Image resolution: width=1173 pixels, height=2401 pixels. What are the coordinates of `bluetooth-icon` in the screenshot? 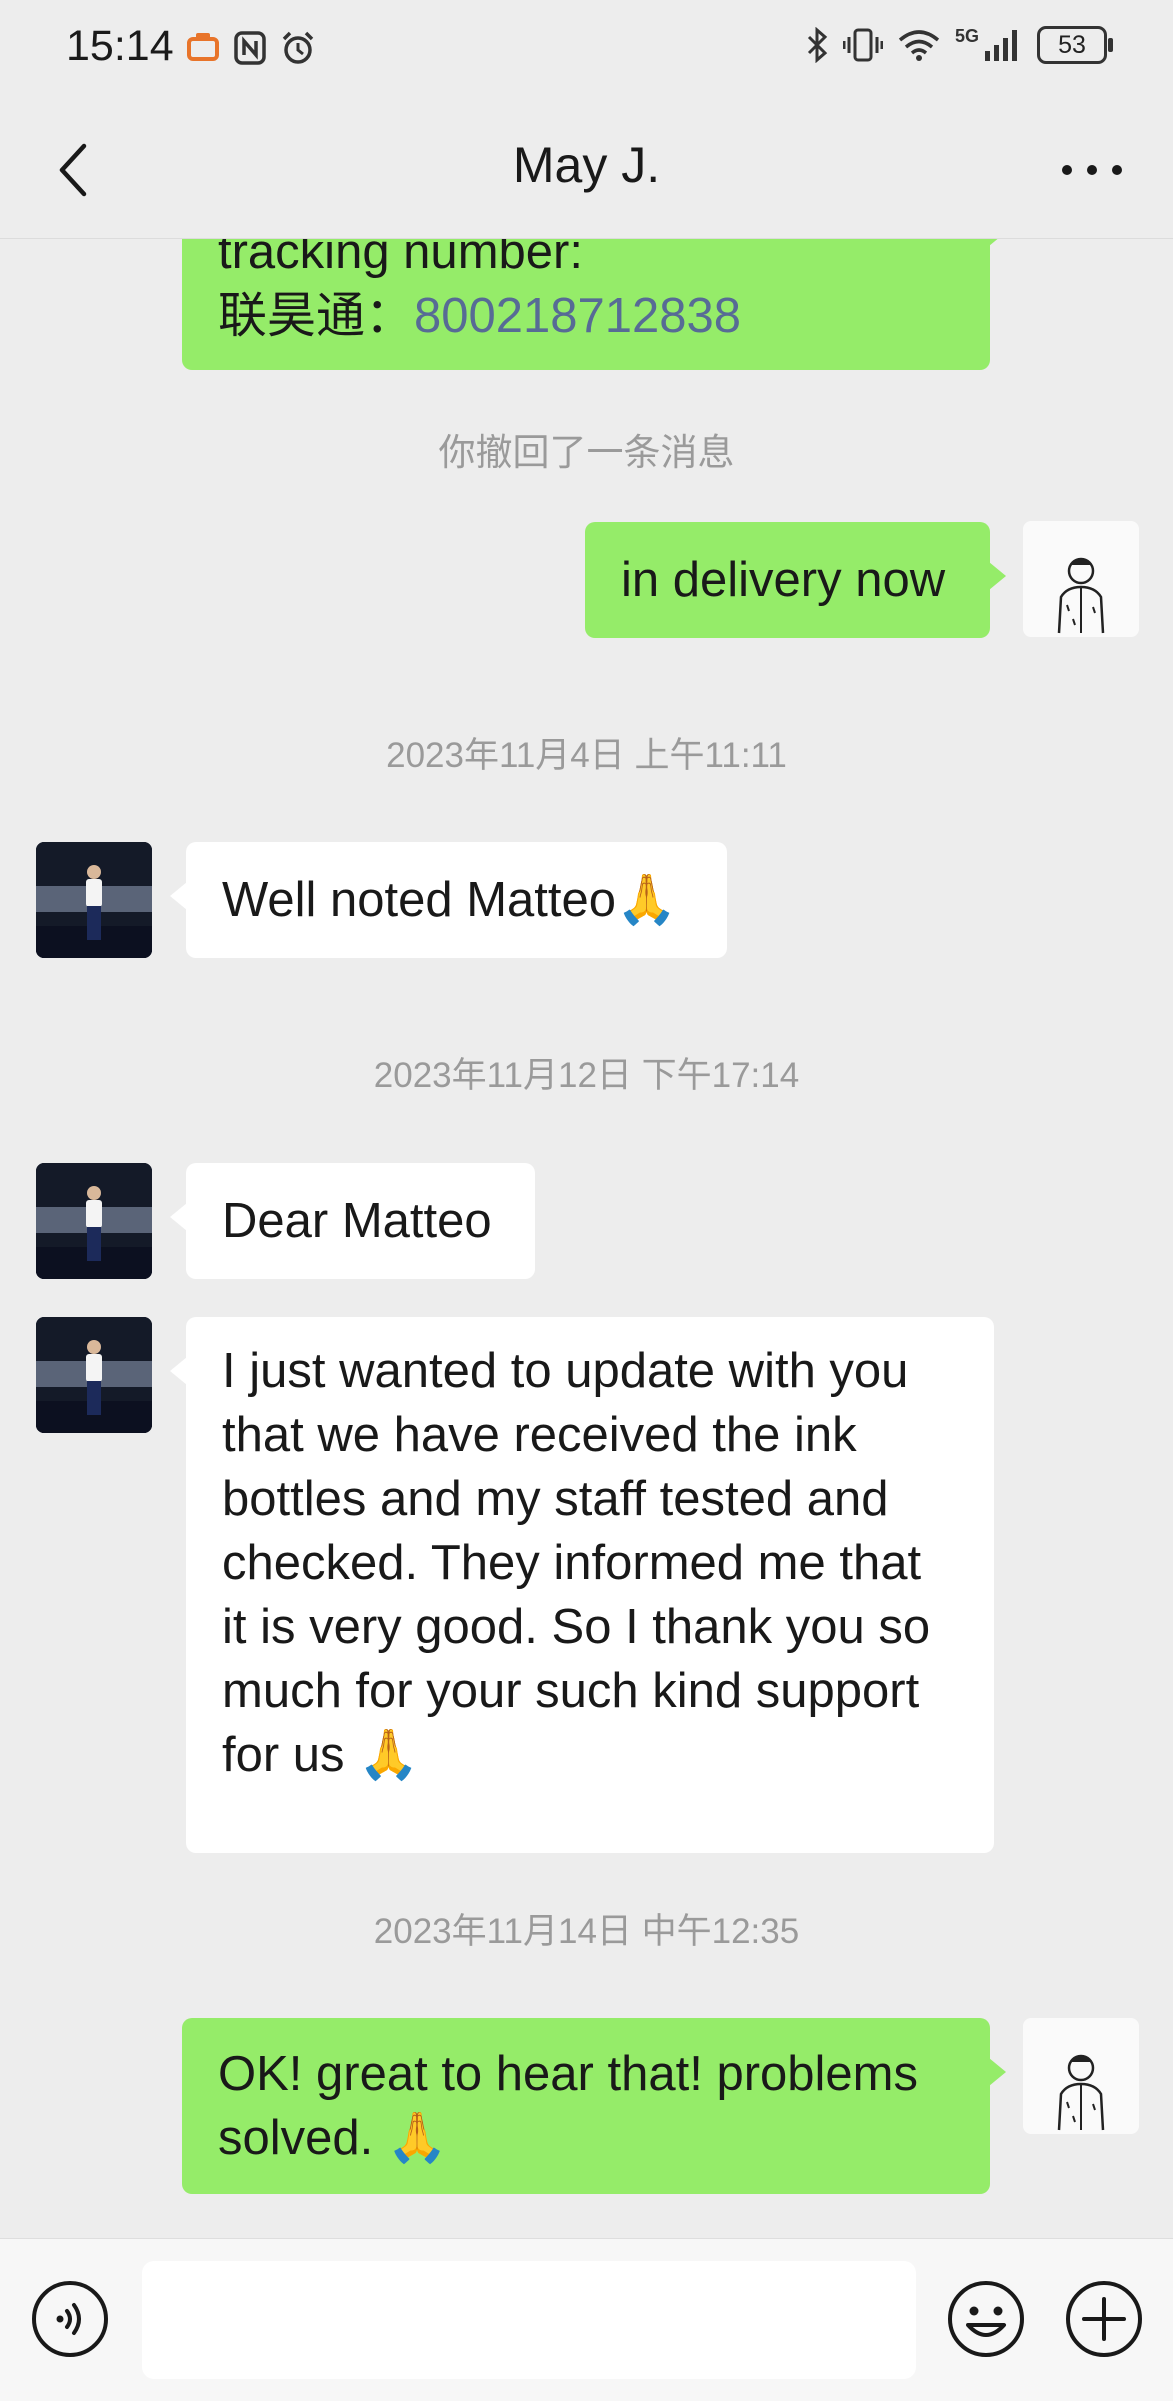 It's located at (817, 45).